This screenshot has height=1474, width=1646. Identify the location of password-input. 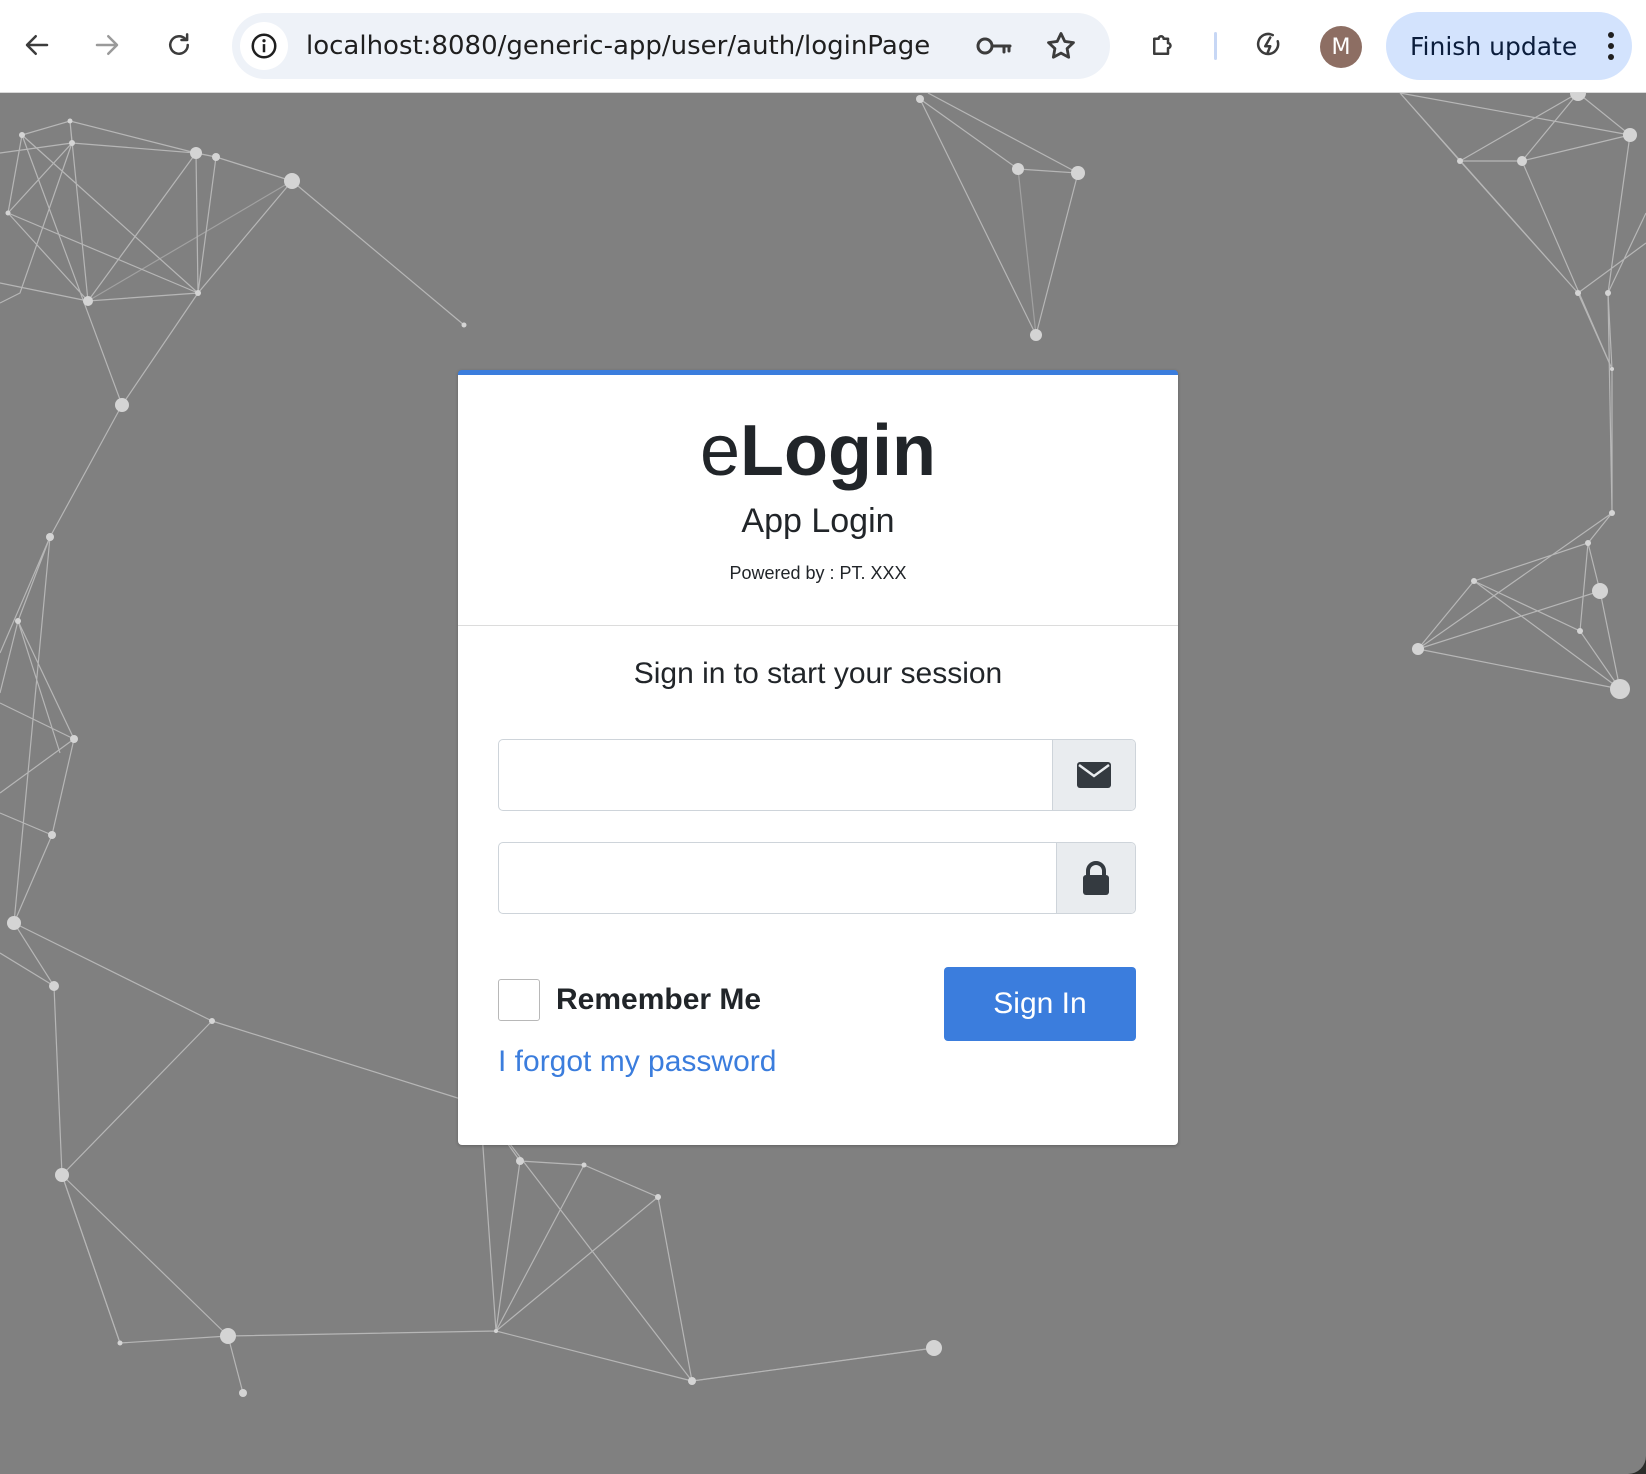
(778, 878).